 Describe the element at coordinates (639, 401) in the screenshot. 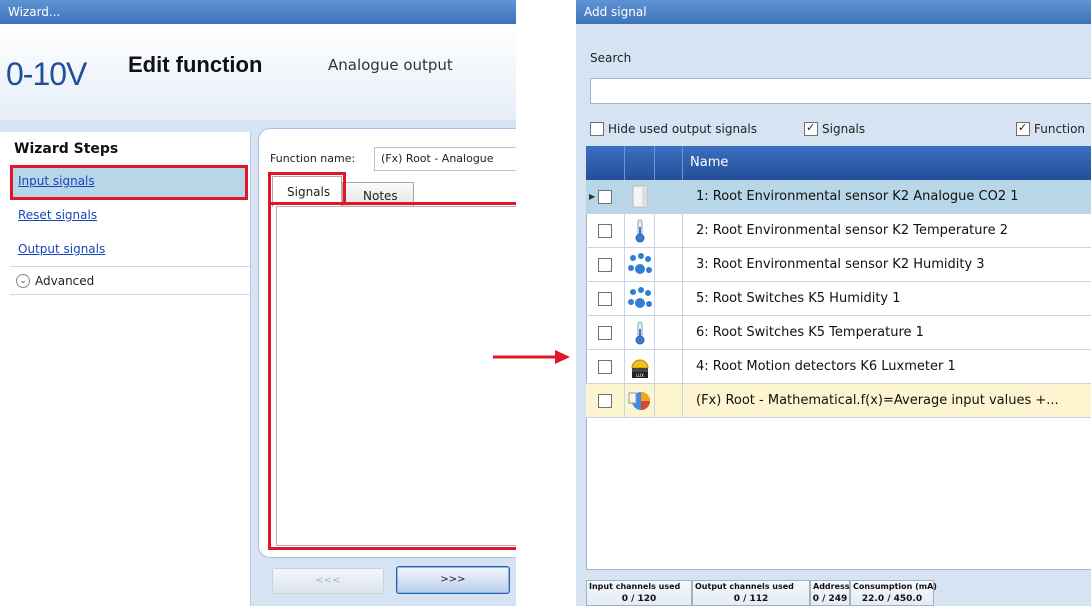

I see `math-function-icon` at that location.